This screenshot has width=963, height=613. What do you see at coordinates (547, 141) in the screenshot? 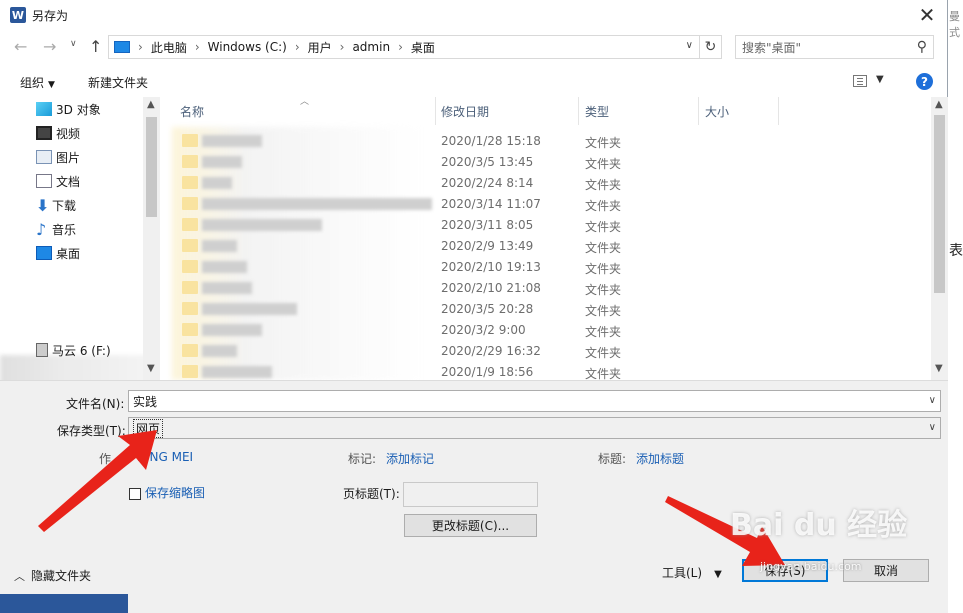
I see `table-row: 2020/1/28 15:18 文件夹` at bounding box center [547, 141].